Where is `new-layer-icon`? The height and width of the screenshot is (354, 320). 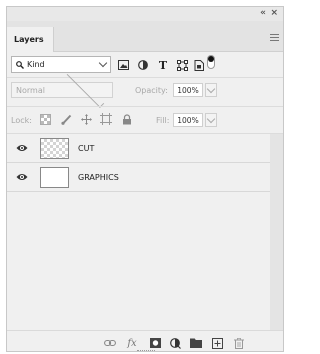
new-layer-icon is located at coordinates (217, 343).